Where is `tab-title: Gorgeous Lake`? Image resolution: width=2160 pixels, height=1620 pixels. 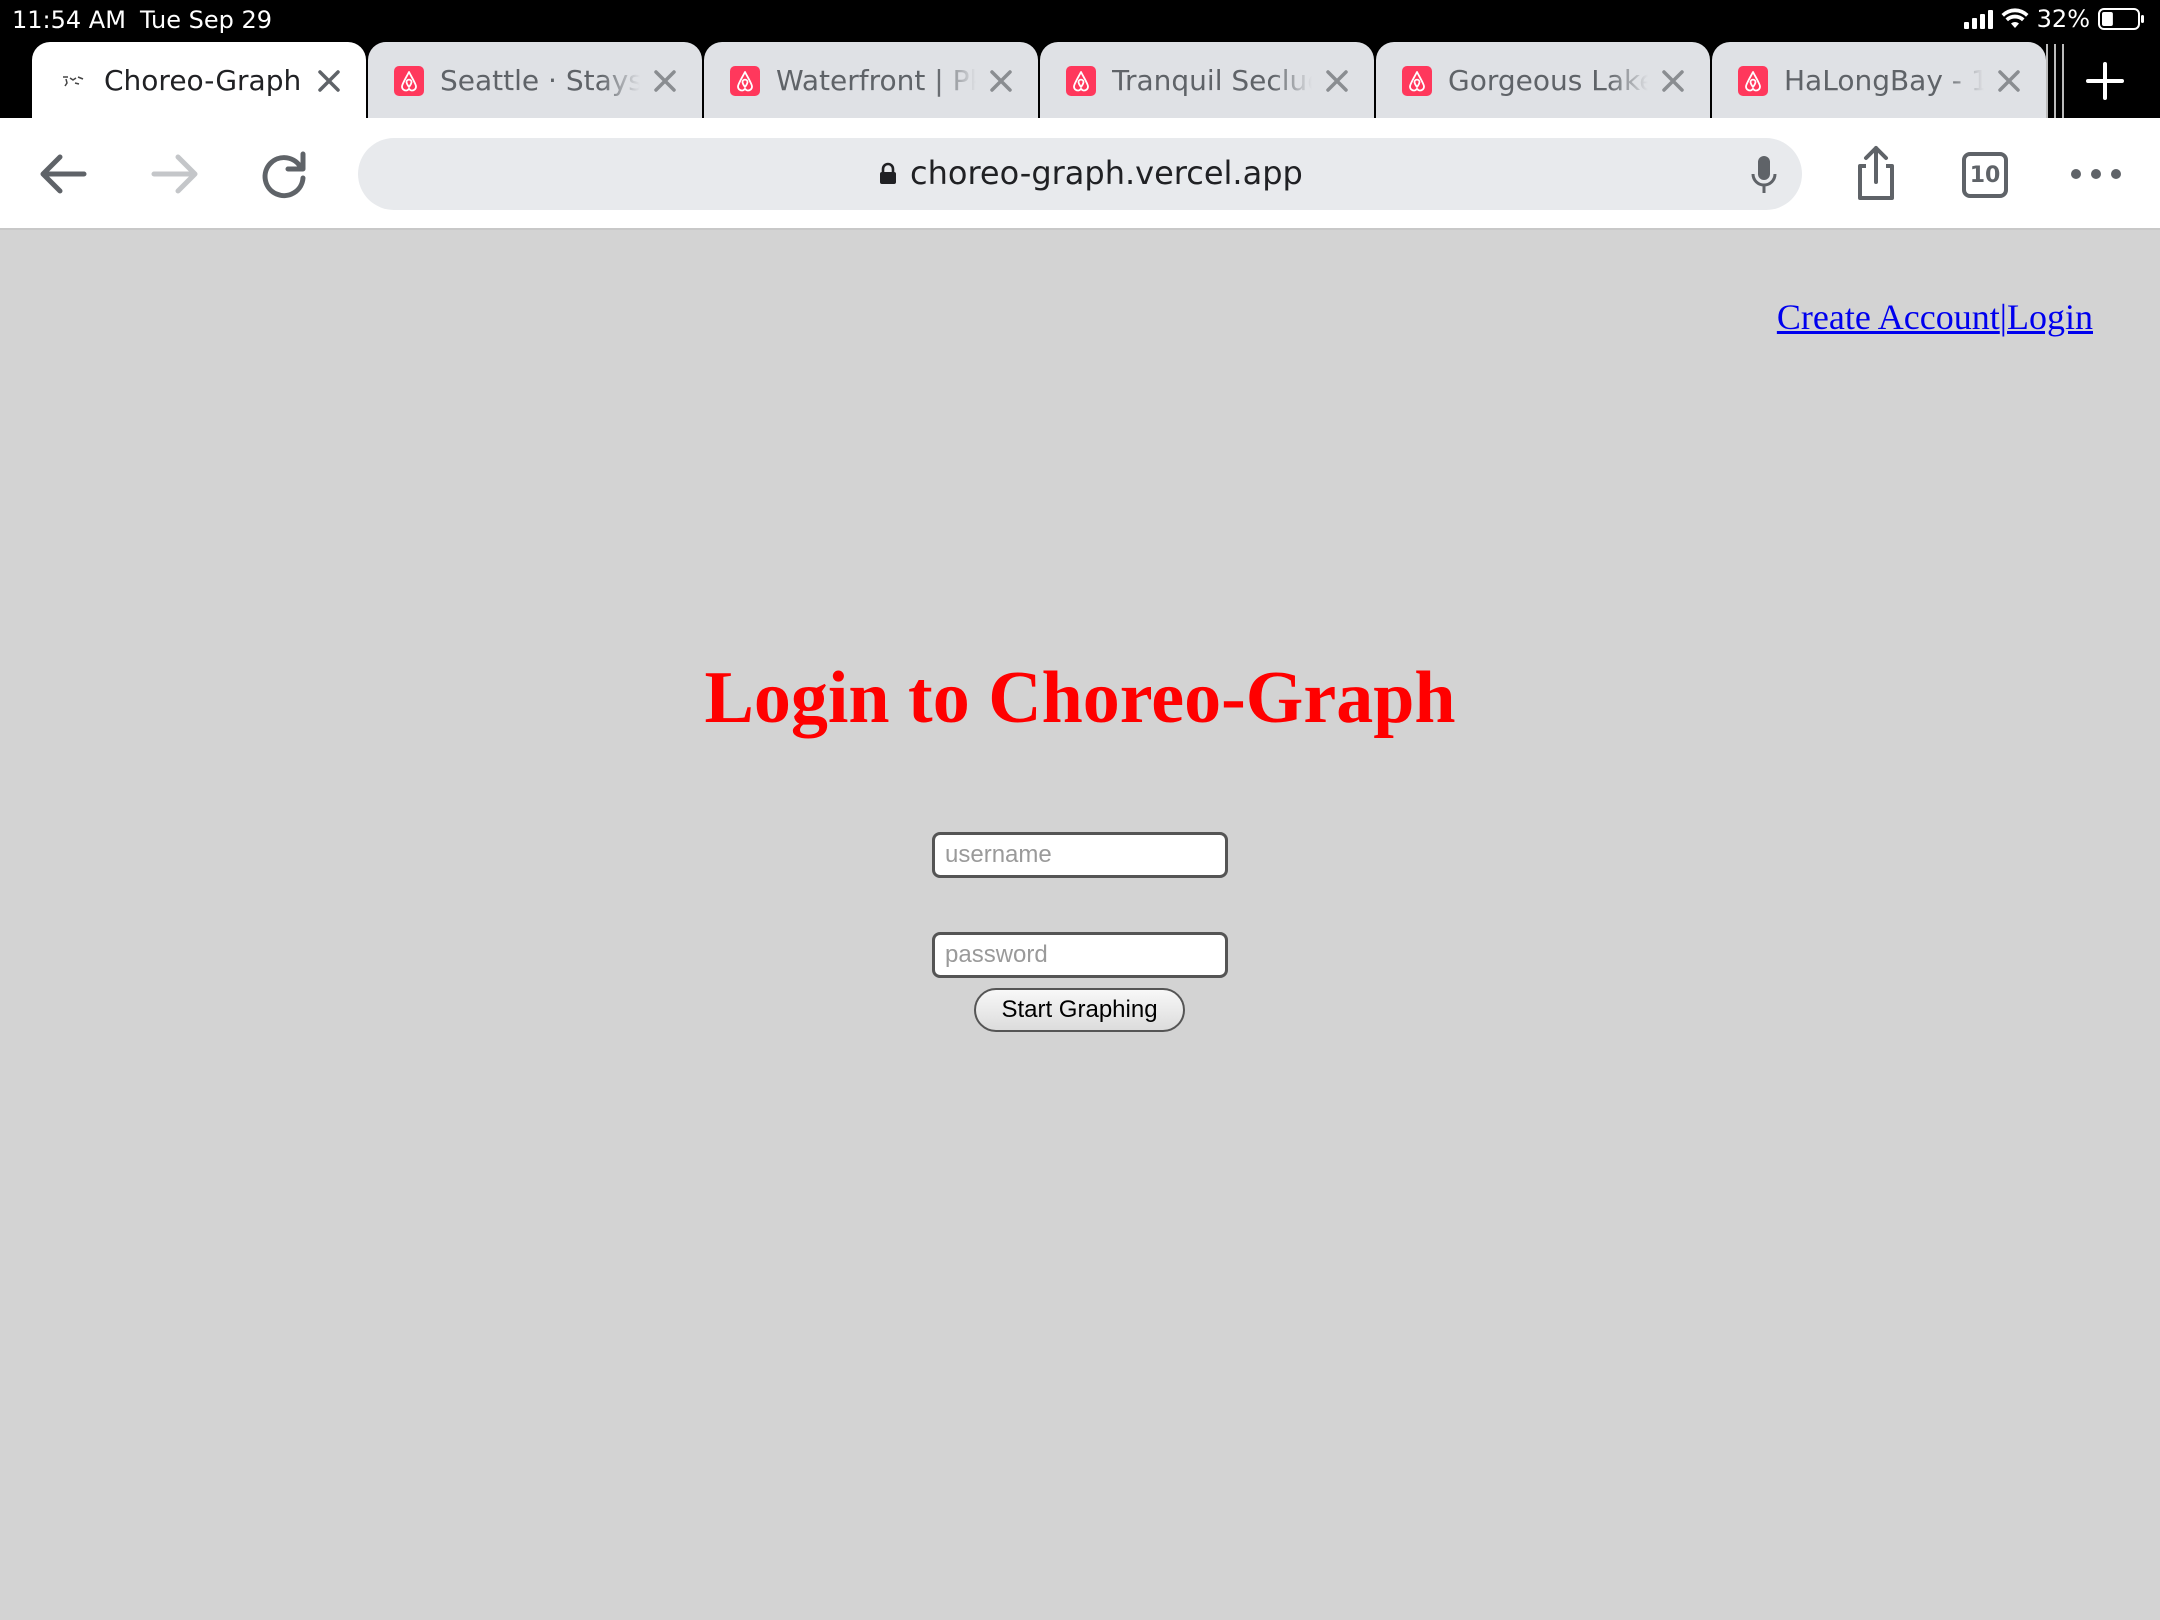 tab-title: Gorgeous Lake is located at coordinates (1548, 80).